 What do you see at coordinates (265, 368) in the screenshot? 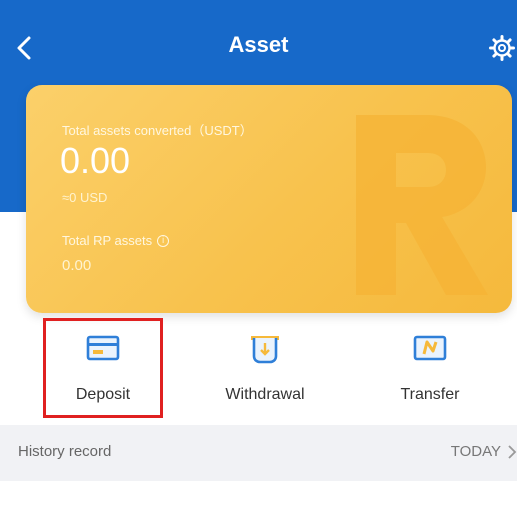
I see `withdrawal-button: Withdrawal` at bounding box center [265, 368].